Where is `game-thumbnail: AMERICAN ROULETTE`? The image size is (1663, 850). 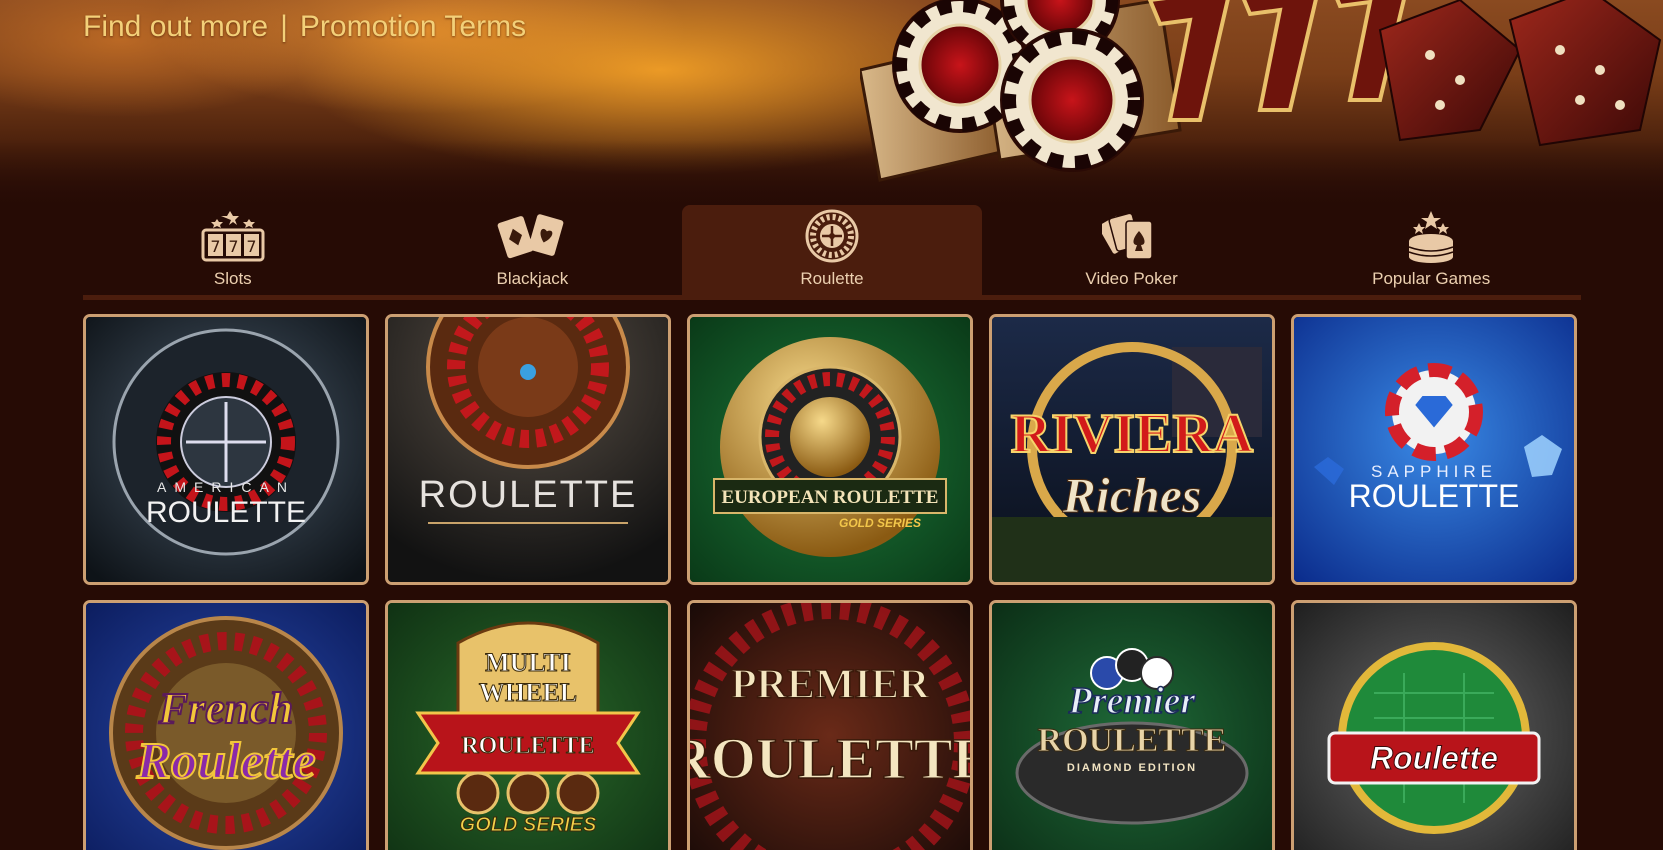 game-thumbnail: AMERICAN ROULETTE is located at coordinates (226, 449).